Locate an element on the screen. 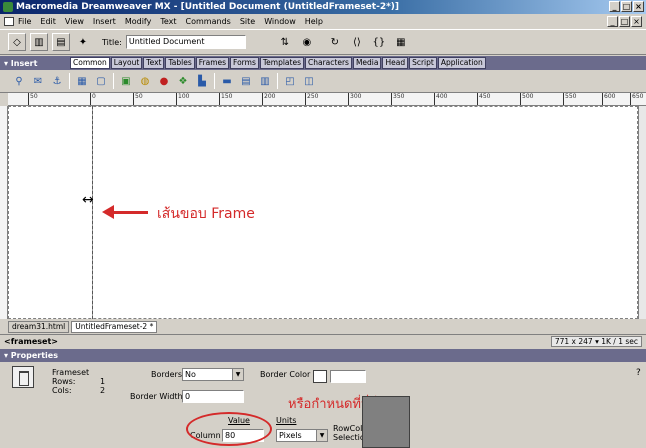  border-color-input is located at coordinates (348, 376).